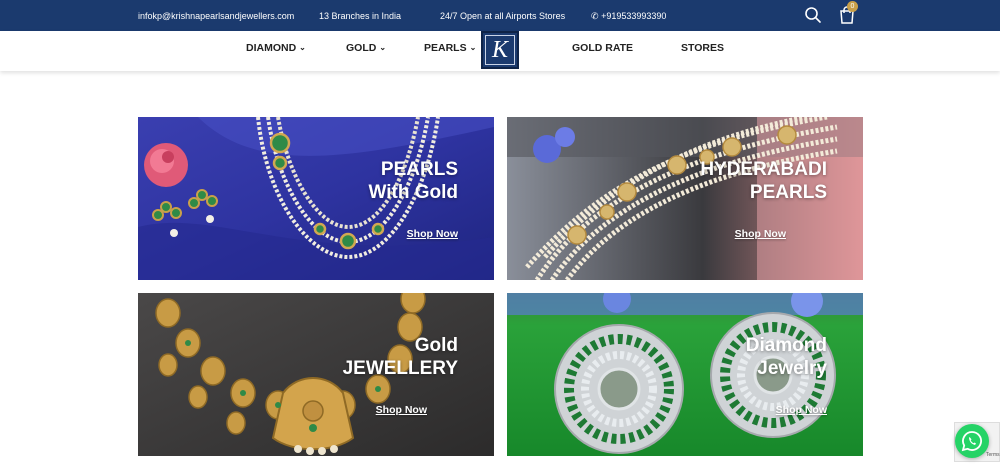 The image size is (1000, 470). What do you see at coordinates (792, 368) in the screenshot?
I see `tile-heading-line2: Jewelry` at bounding box center [792, 368].